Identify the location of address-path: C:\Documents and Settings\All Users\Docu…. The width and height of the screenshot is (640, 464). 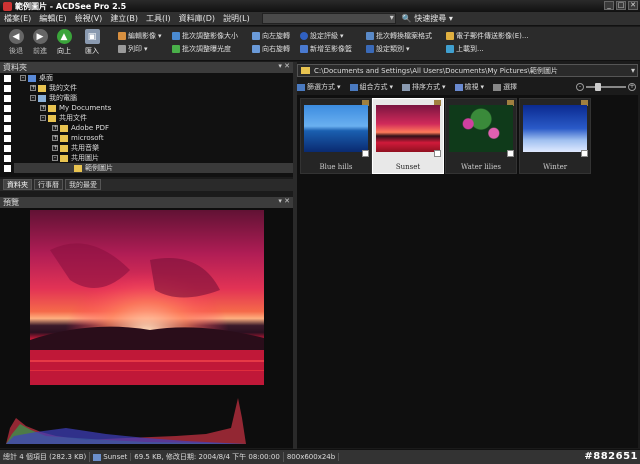
(436, 70).